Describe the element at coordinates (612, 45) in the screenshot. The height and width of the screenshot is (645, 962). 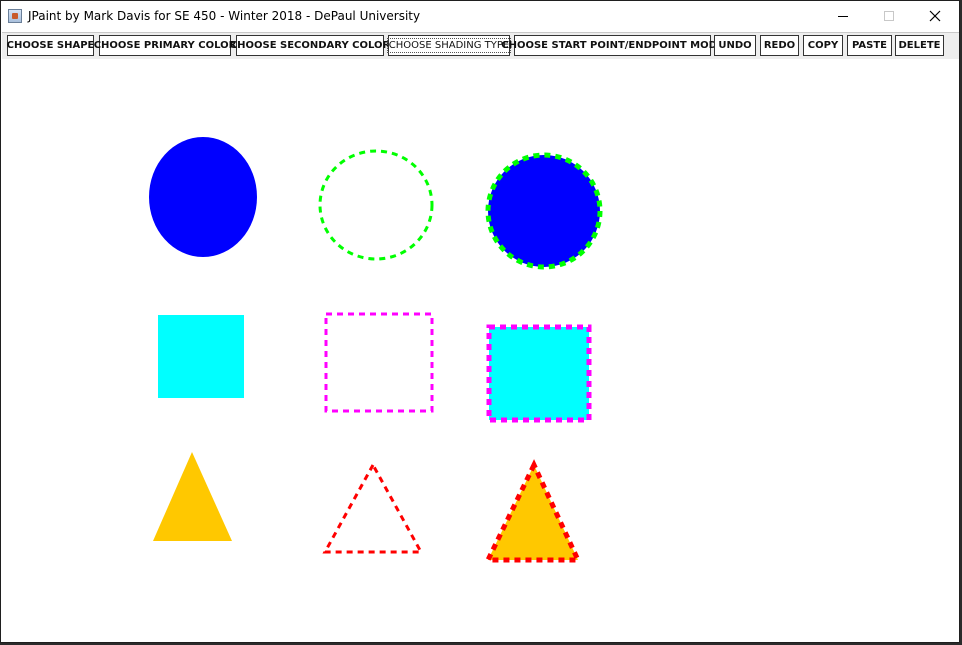
I see `choose-start-point-endpoint-mode-button: CHOOSE START POINT/ENDPOINT MODE` at that location.